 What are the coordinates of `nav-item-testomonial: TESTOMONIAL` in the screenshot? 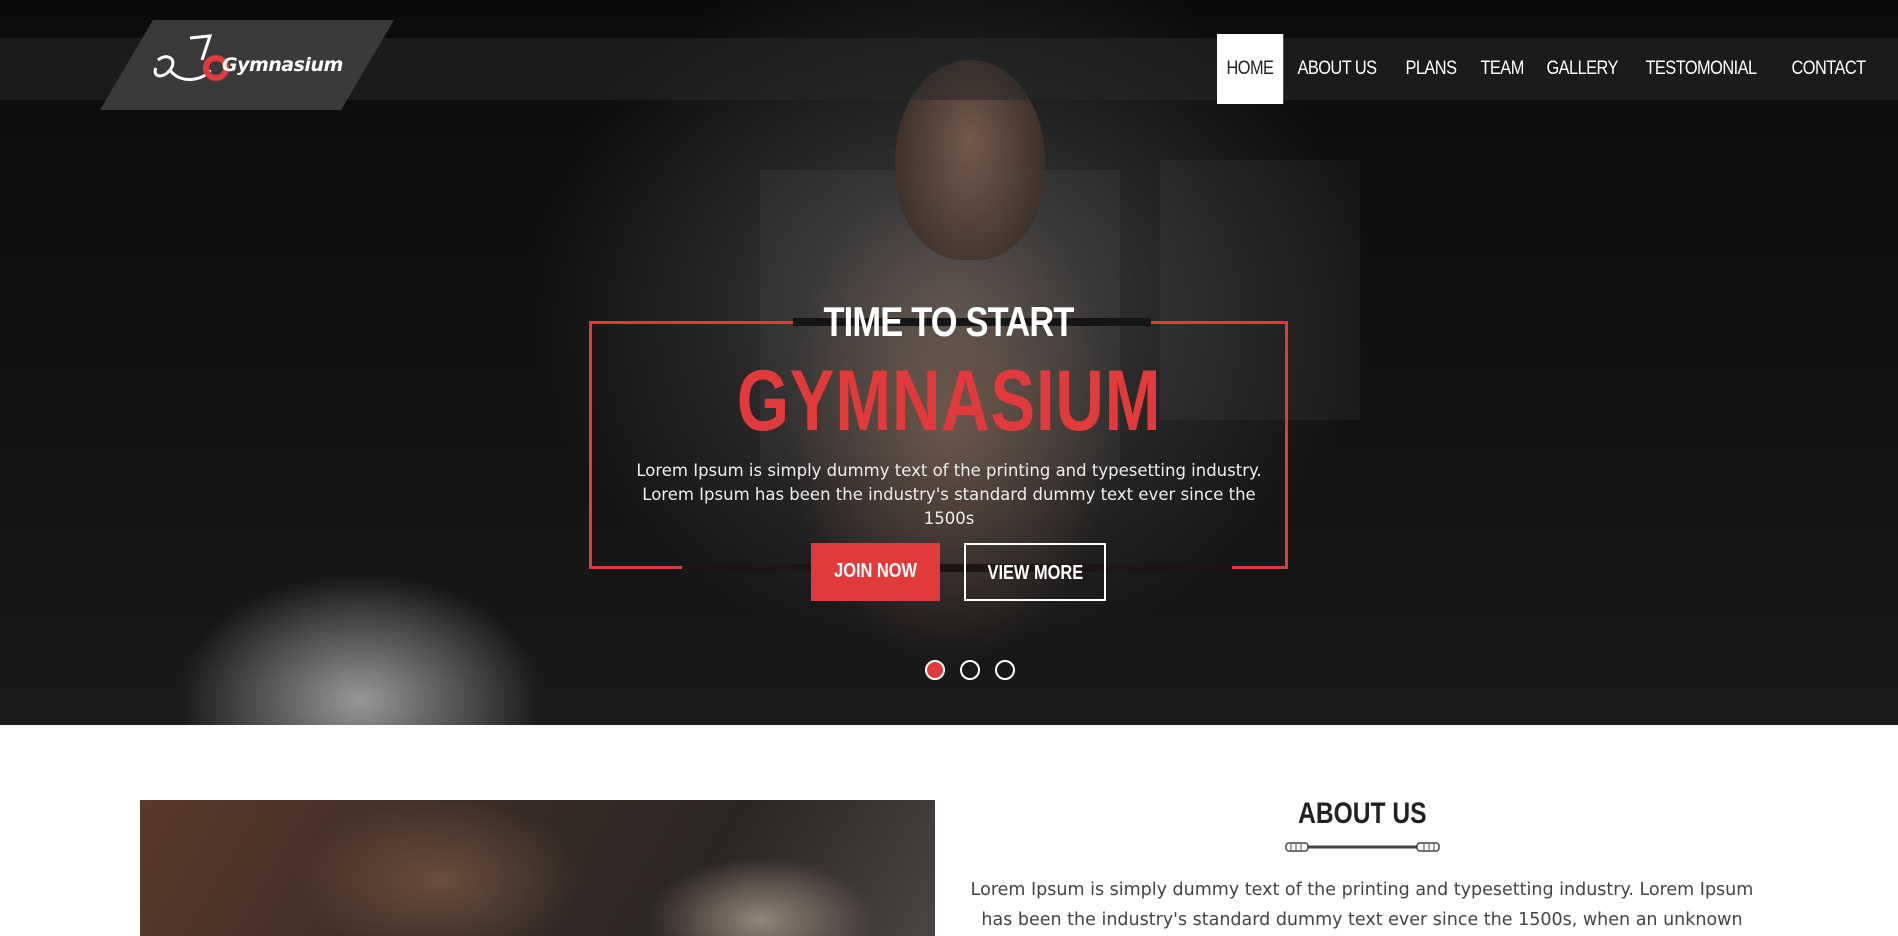 It's located at (1701, 69).